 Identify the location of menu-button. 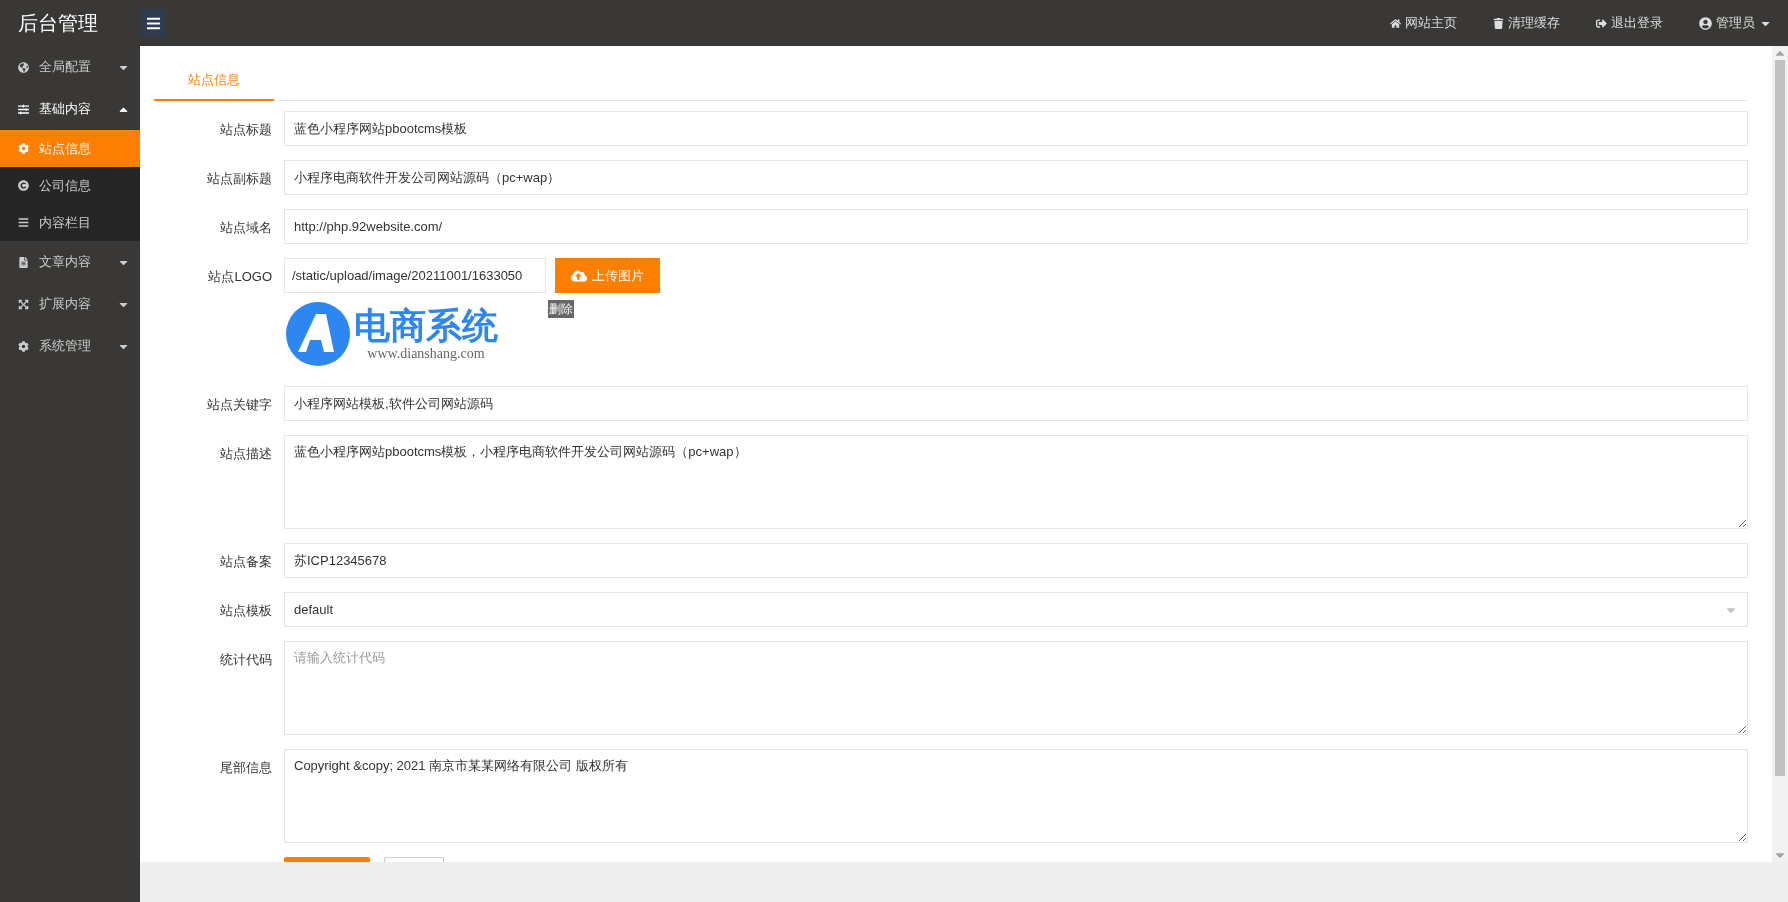
(153, 23).